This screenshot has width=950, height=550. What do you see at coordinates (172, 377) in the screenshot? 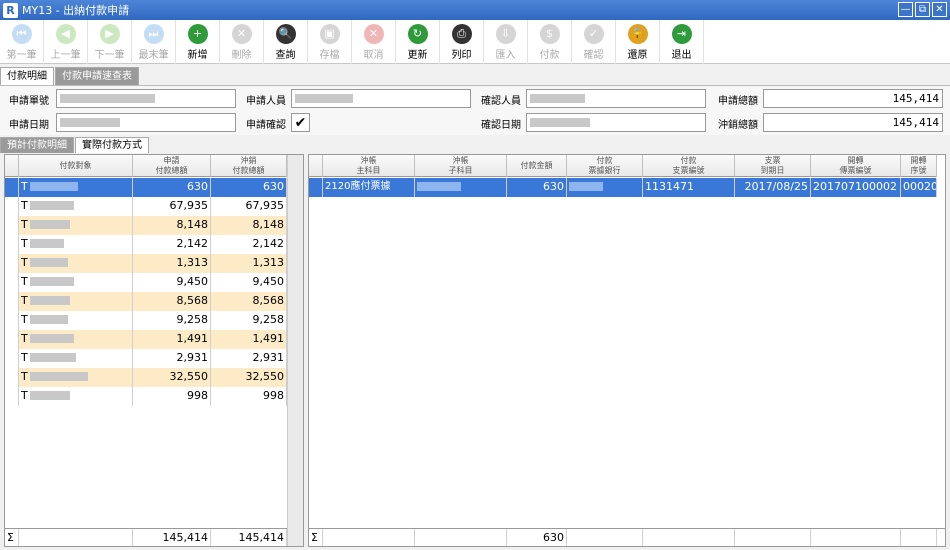
I see `apply-amount-cell: 32,550` at bounding box center [172, 377].